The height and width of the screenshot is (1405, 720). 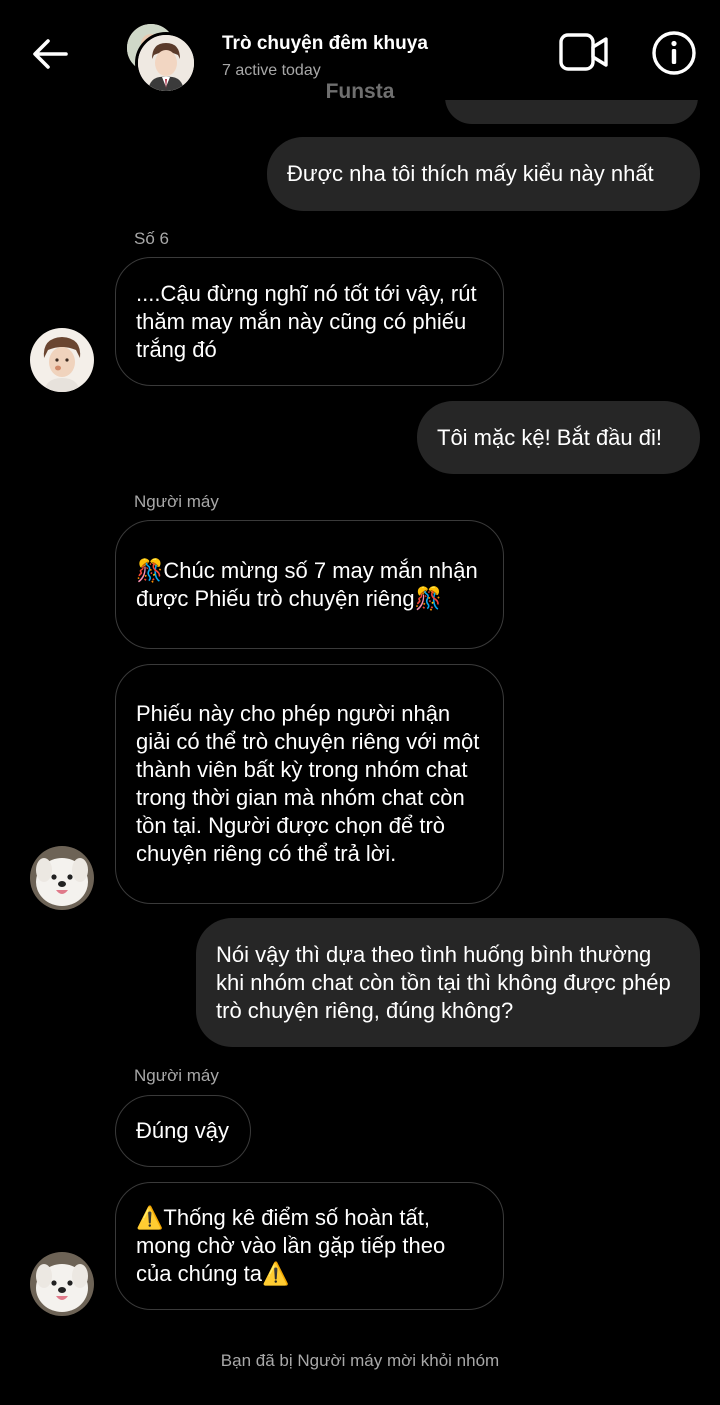 I want to click on info-button, so click(x=674, y=53).